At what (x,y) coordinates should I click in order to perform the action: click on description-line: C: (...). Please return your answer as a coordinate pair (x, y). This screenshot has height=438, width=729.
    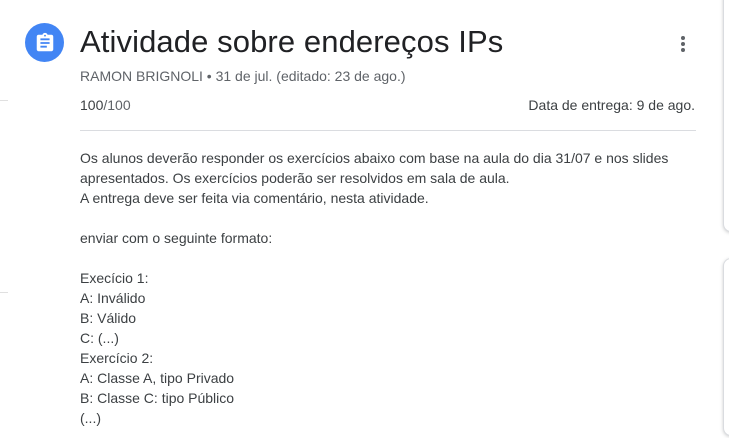
    Looking at the image, I should click on (99, 338).